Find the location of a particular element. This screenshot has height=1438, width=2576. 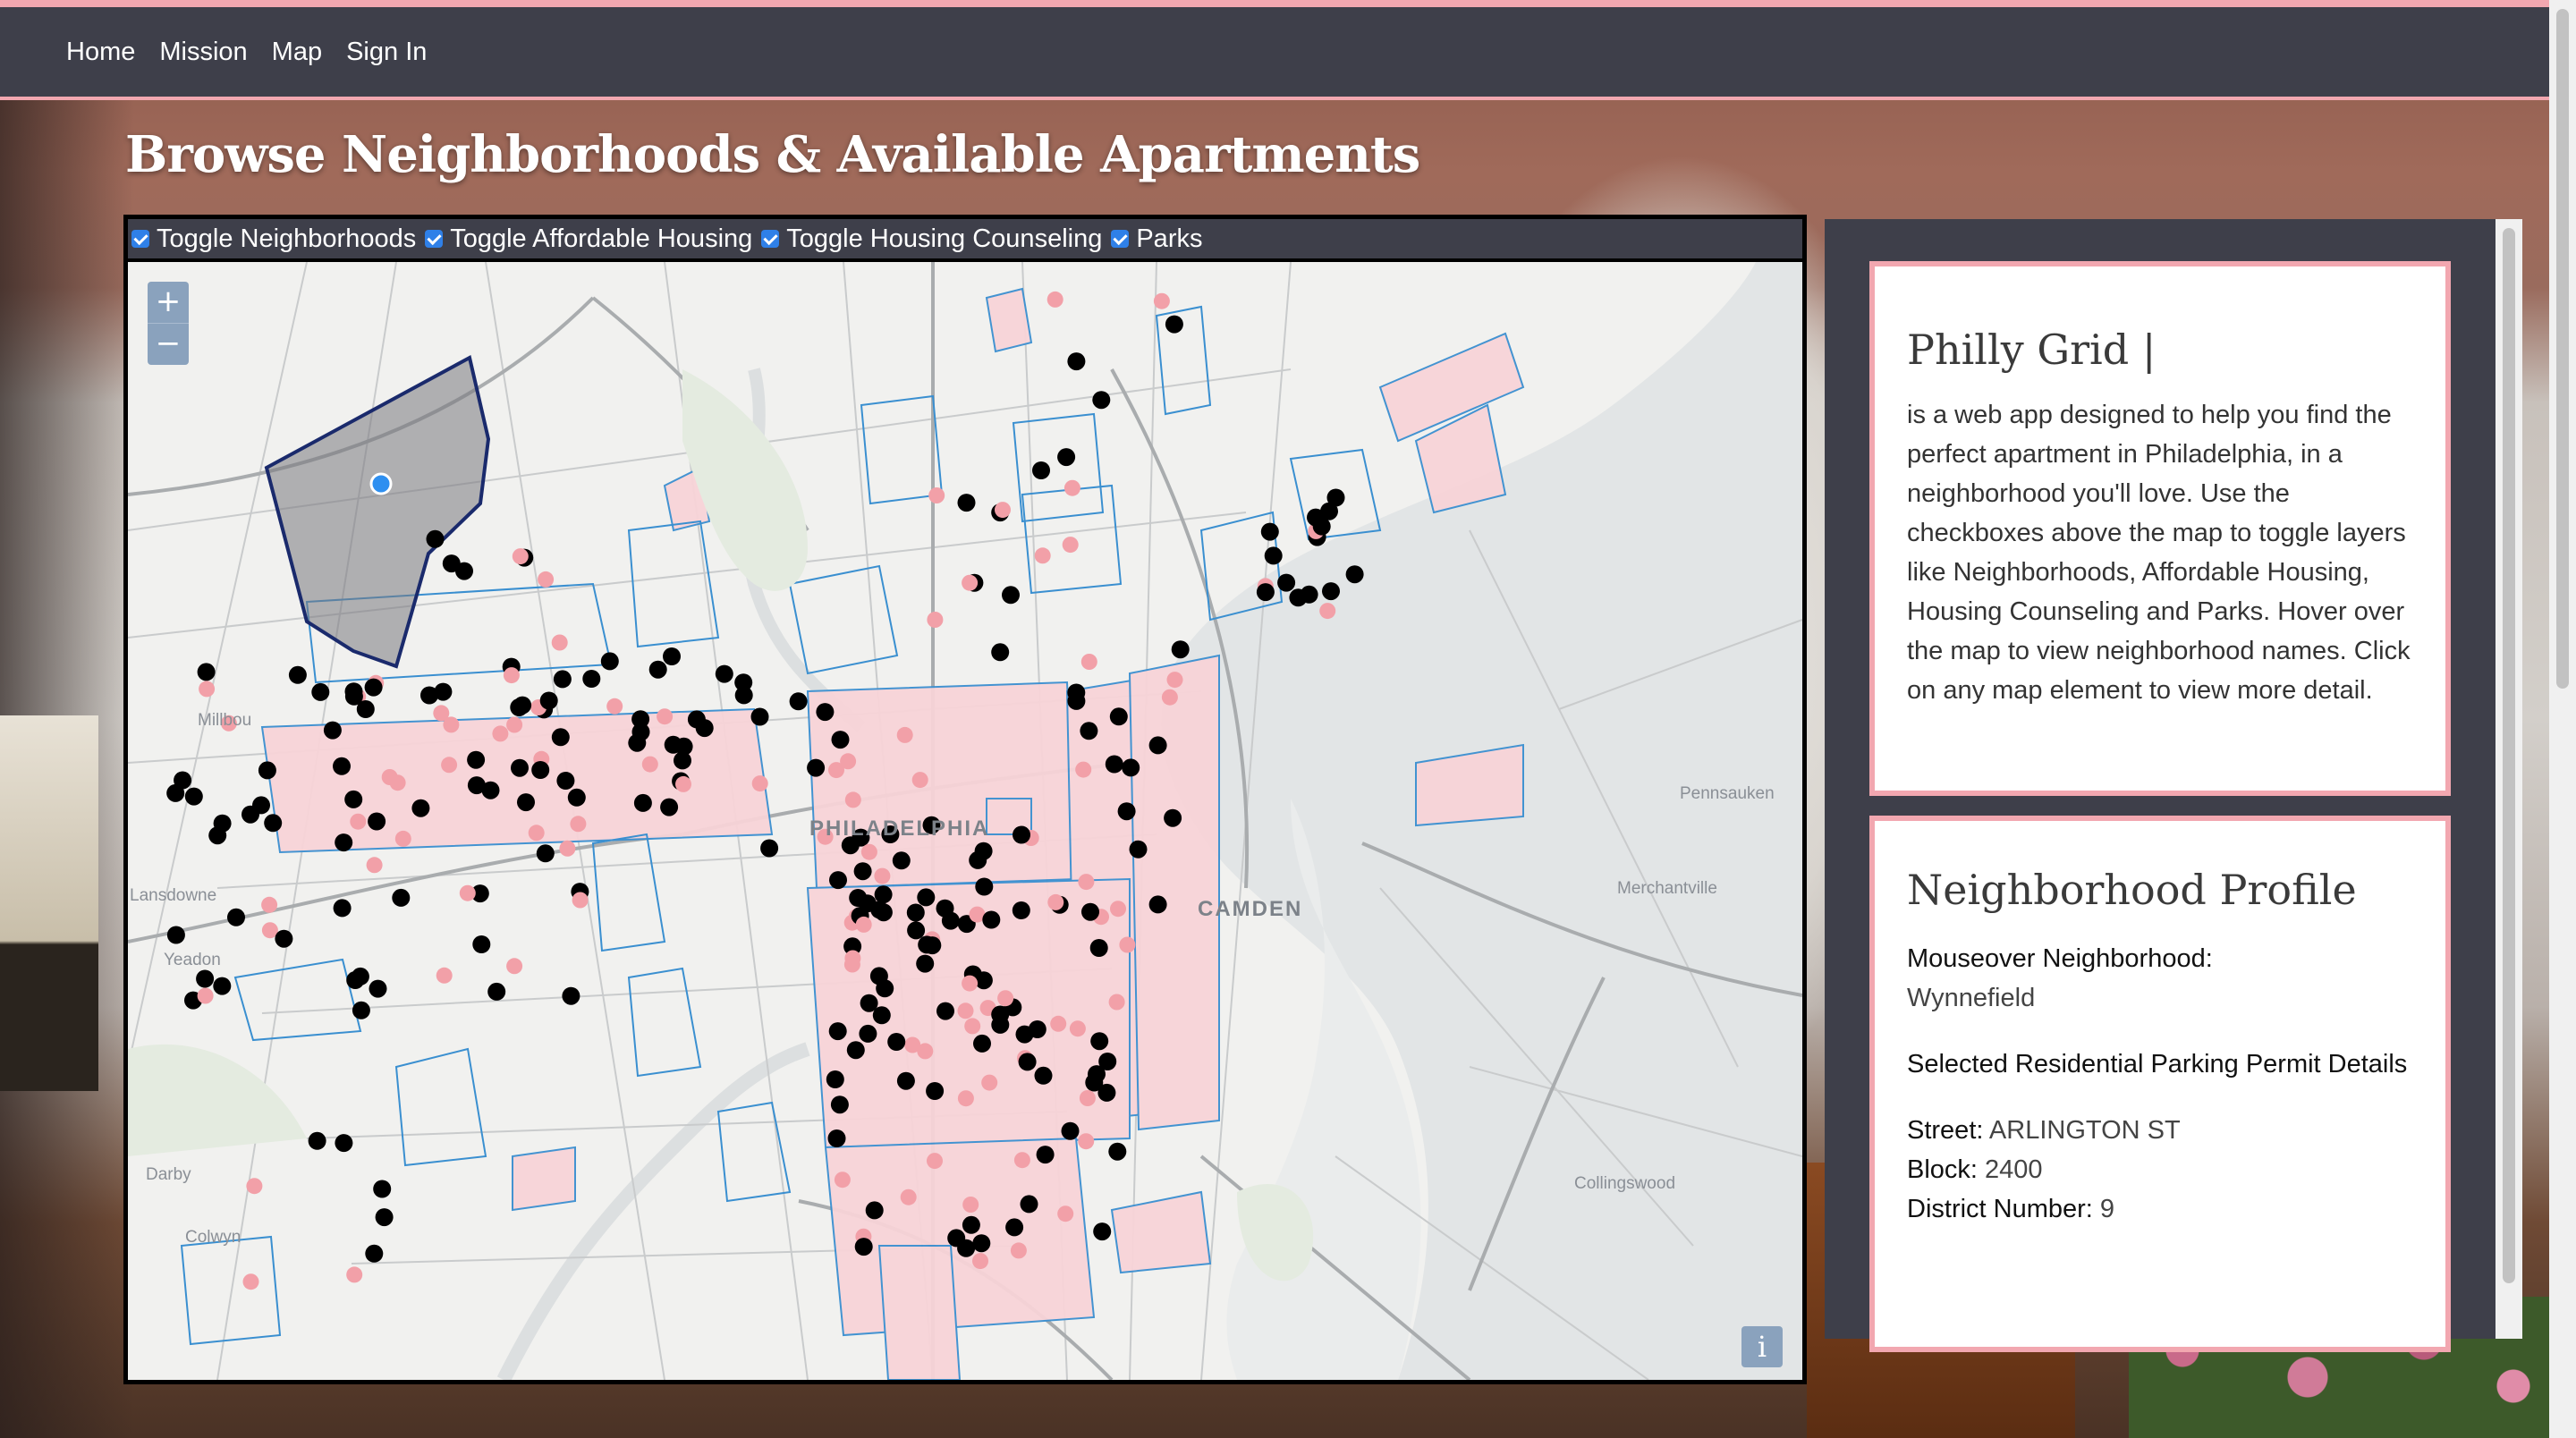

housing-counseling-checkbox is located at coordinates (770, 239).